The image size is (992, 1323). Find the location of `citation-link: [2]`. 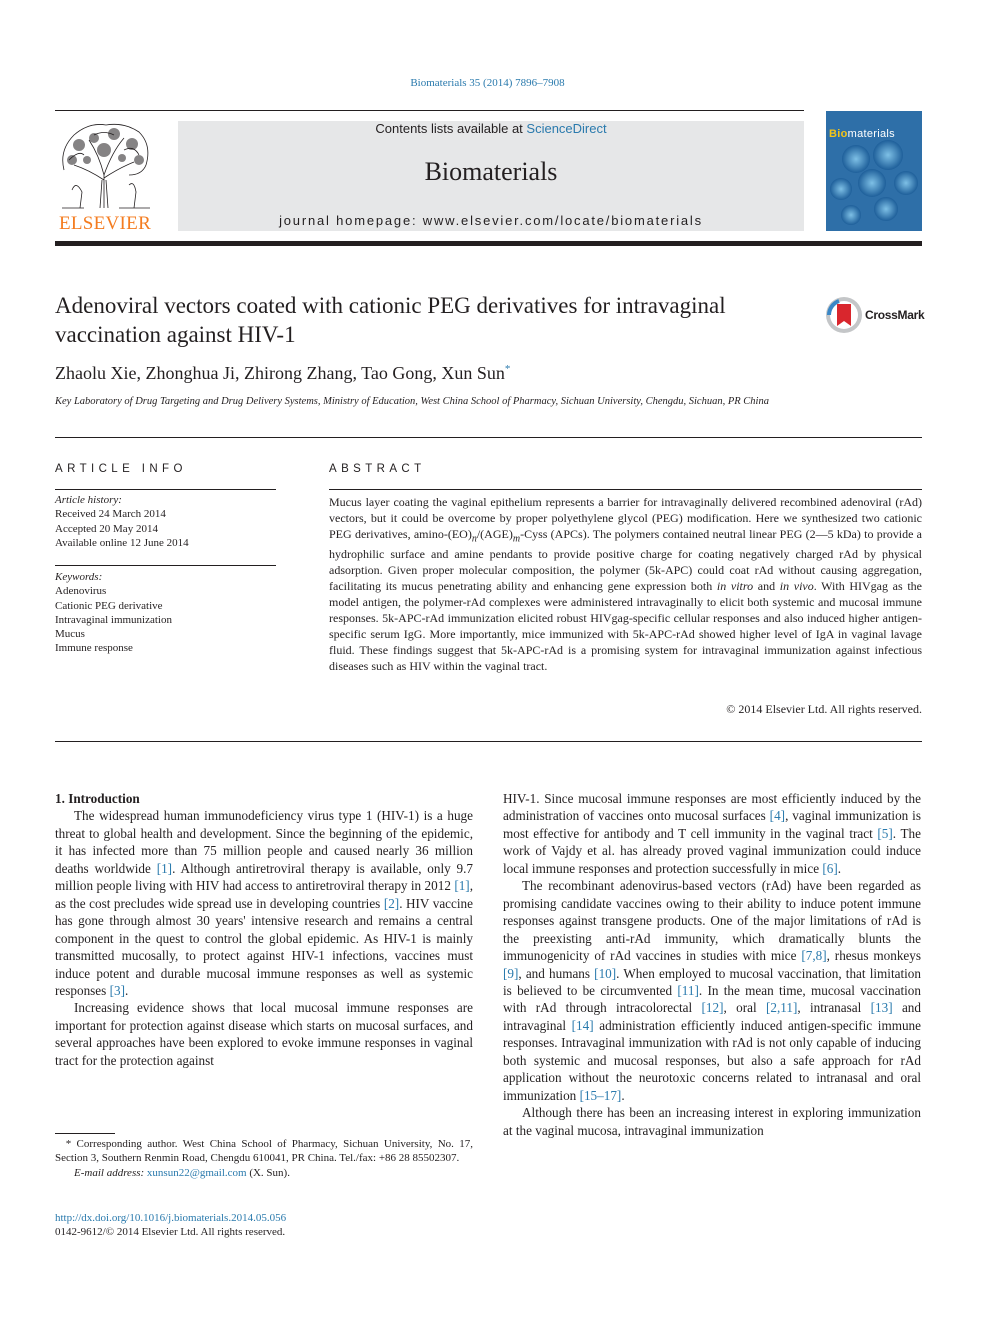

citation-link: [2] is located at coordinates (391, 903).